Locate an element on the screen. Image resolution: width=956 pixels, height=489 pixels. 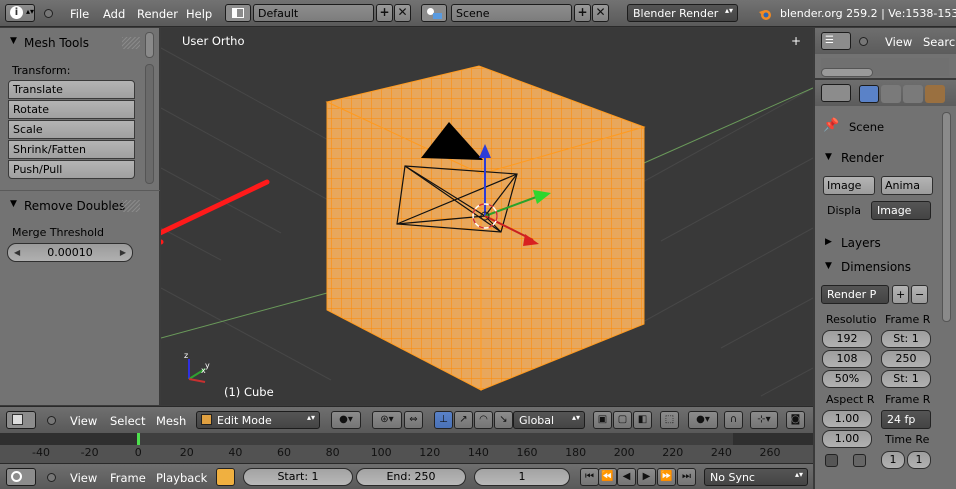
pin-icon: 📌 is located at coordinates (831, 125).